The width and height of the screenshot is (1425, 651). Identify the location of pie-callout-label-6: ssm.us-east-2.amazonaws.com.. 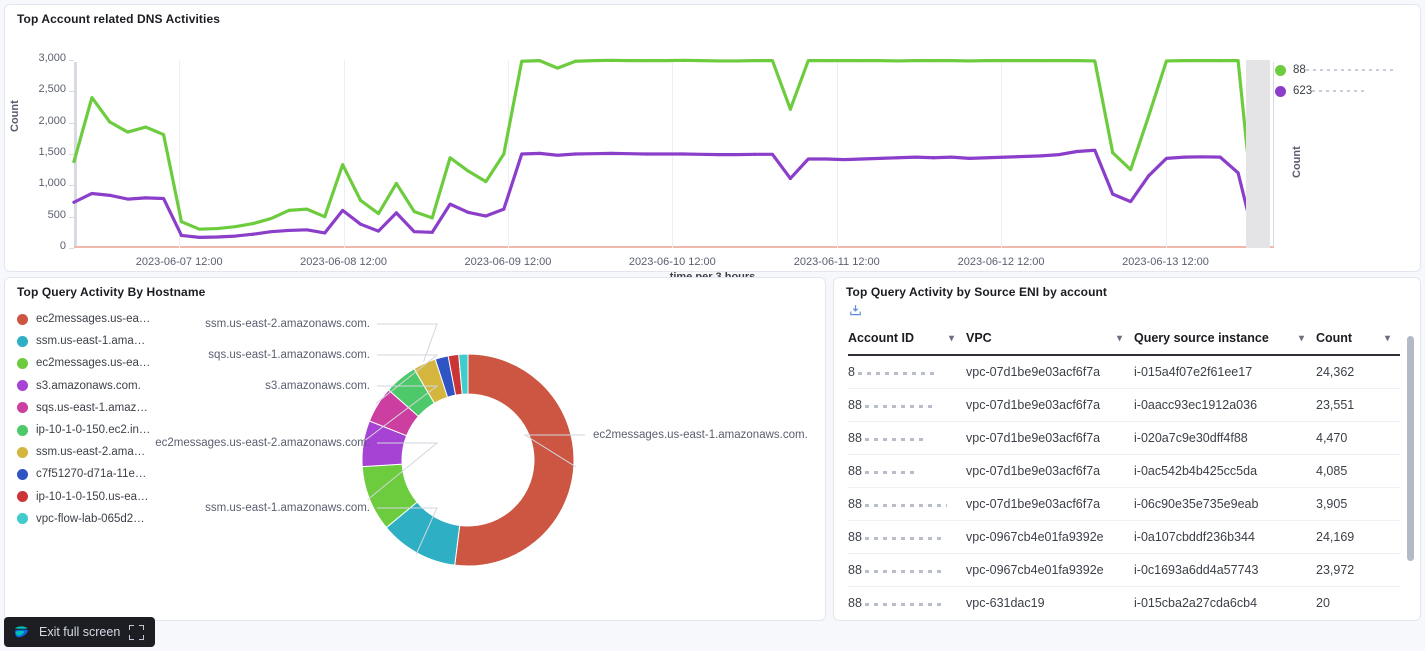
(287, 324).